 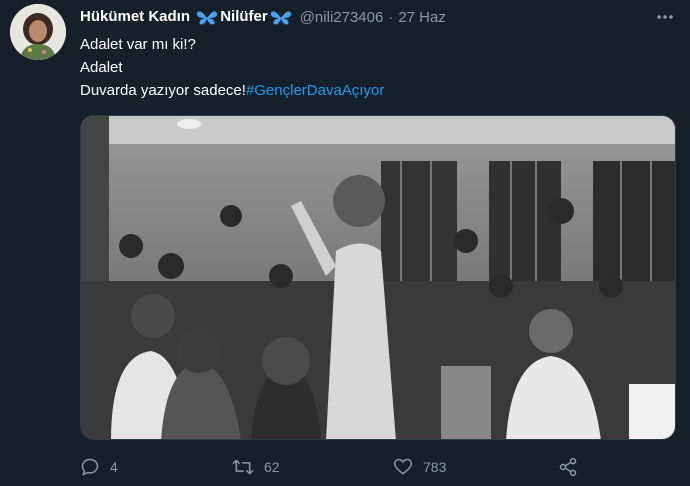 What do you see at coordinates (272, 467) in the screenshot?
I see `retweet-count: 62` at bounding box center [272, 467].